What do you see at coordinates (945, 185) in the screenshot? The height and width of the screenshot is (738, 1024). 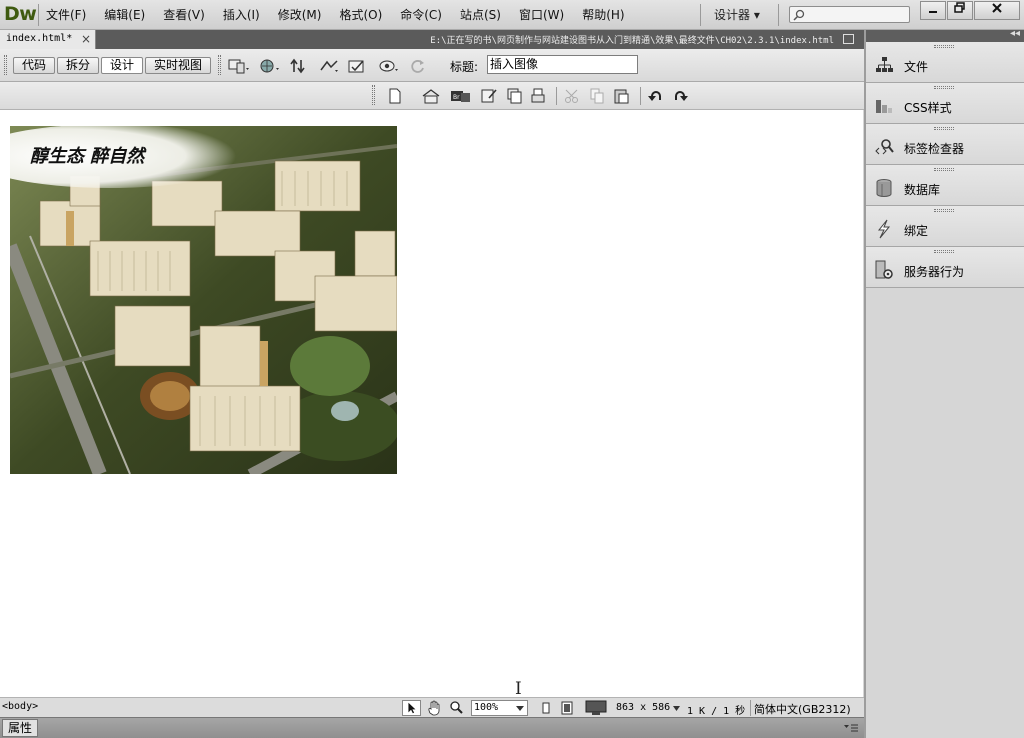 I see `panel-databases: 数据库` at bounding box center [945, 185].